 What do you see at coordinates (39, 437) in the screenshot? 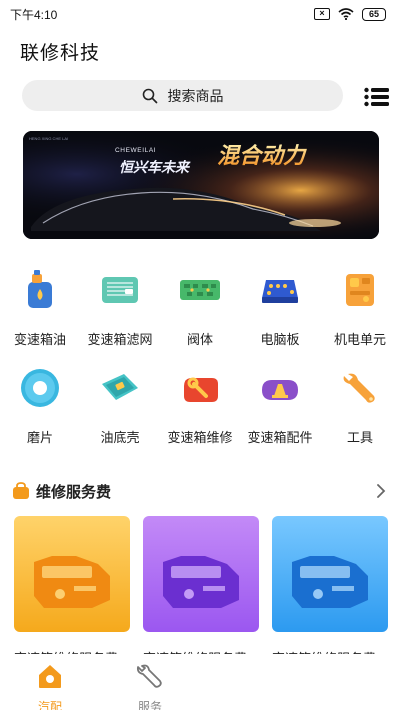
I see `category-label: 磨片` at bounding box center [39, 437].